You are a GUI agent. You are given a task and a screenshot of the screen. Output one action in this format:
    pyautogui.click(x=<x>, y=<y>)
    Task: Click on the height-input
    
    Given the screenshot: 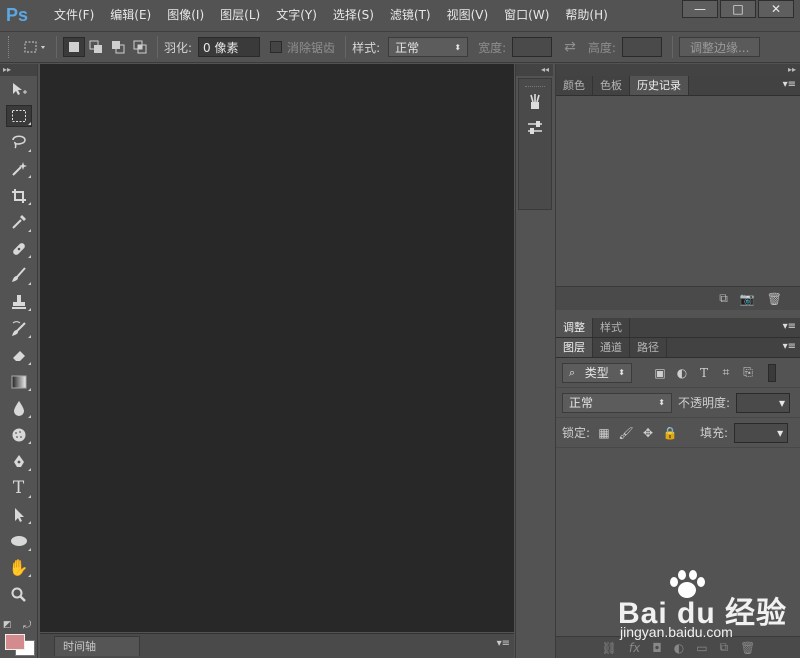 What is the action you would take?
    pyautogui.click(x=641, y=47)
    